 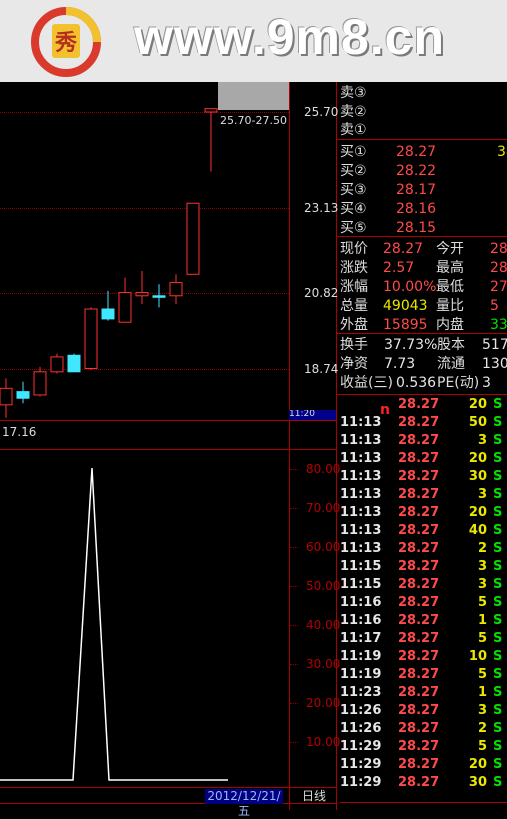 I want to click on buy-level-price: 28.22, so click(x=416, y=171).